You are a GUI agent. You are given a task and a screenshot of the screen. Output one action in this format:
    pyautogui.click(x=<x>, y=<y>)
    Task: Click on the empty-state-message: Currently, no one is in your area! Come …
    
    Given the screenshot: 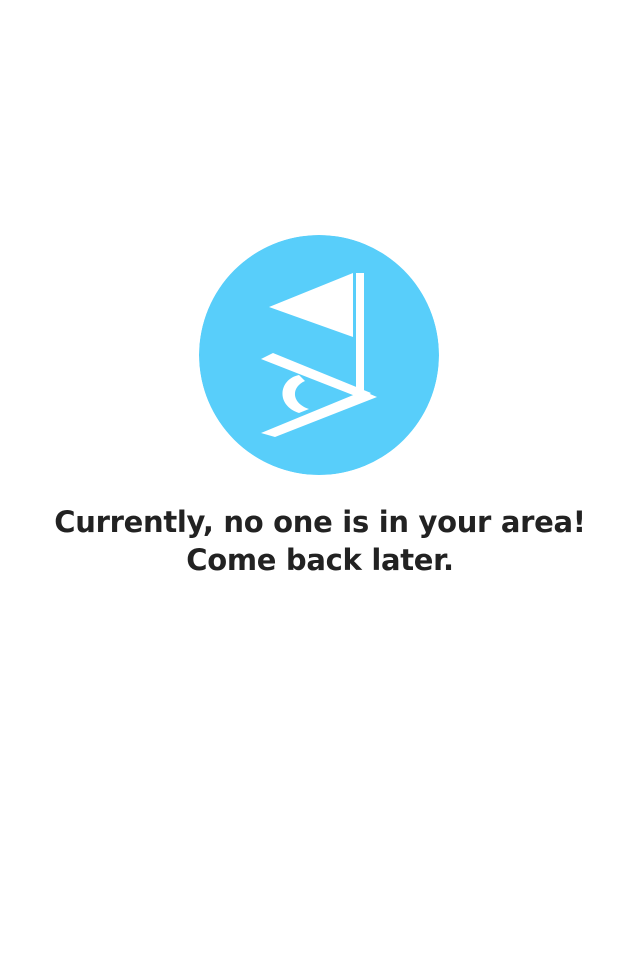 What is the action you would take?
    pyautogui.click(x=320, y=541)
    